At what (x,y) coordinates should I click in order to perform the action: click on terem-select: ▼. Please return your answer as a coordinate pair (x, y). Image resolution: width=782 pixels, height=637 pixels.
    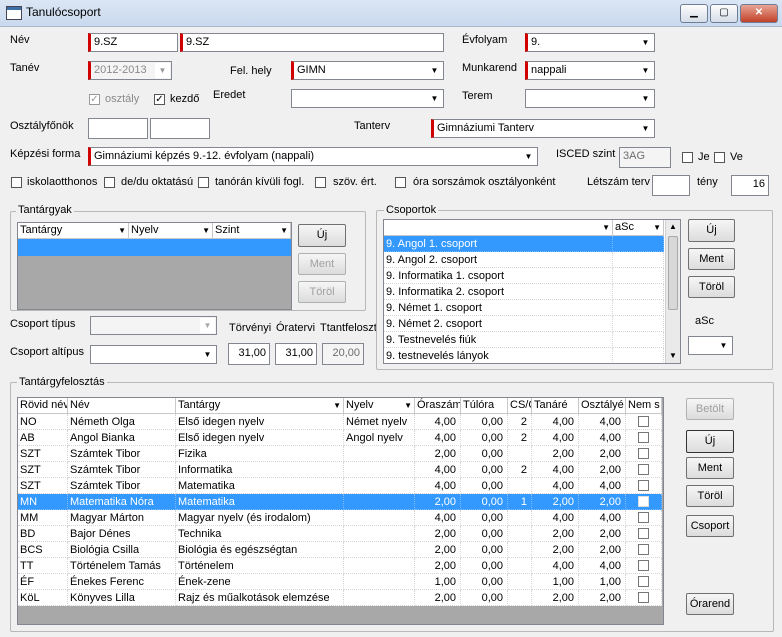
    Looking at the image, I should click on (590, 98).